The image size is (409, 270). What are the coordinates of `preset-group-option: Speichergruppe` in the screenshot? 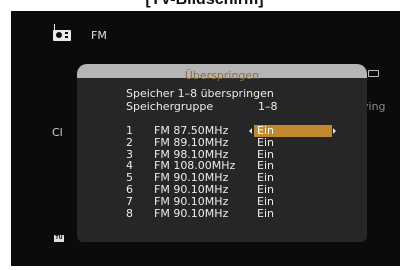 It's located at (169, 107).